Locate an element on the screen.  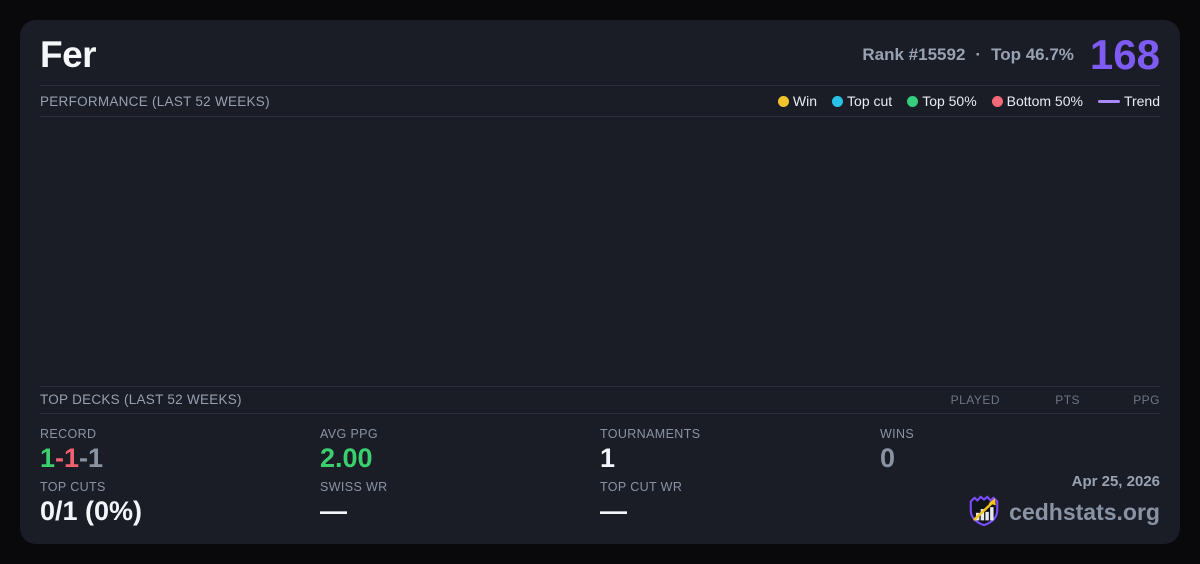
legend-label-win: Win is located at coordinates (805, 101).